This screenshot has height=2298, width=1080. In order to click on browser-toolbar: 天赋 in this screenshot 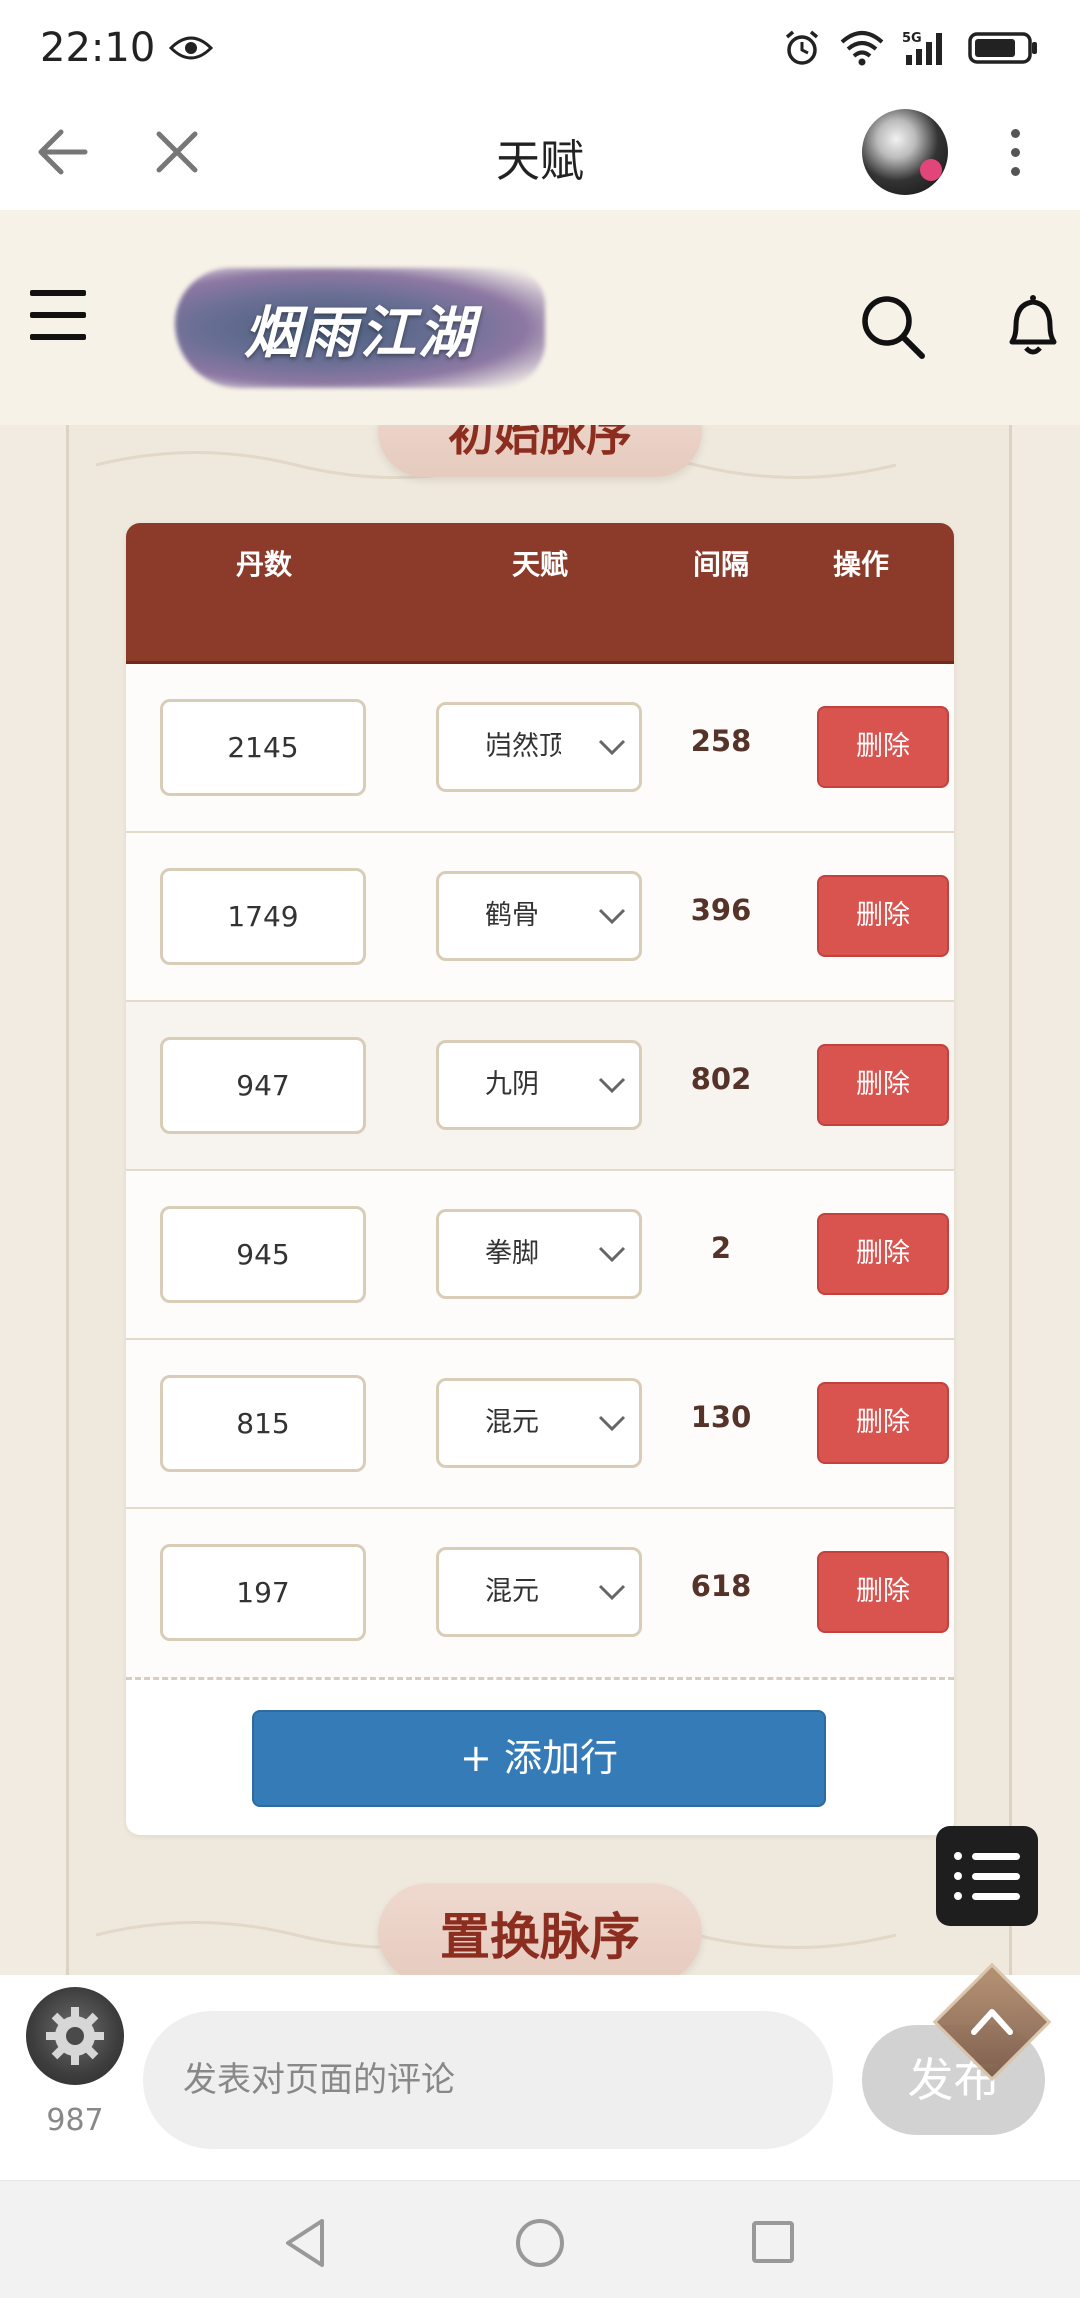, I will do `click(540, 152)`.